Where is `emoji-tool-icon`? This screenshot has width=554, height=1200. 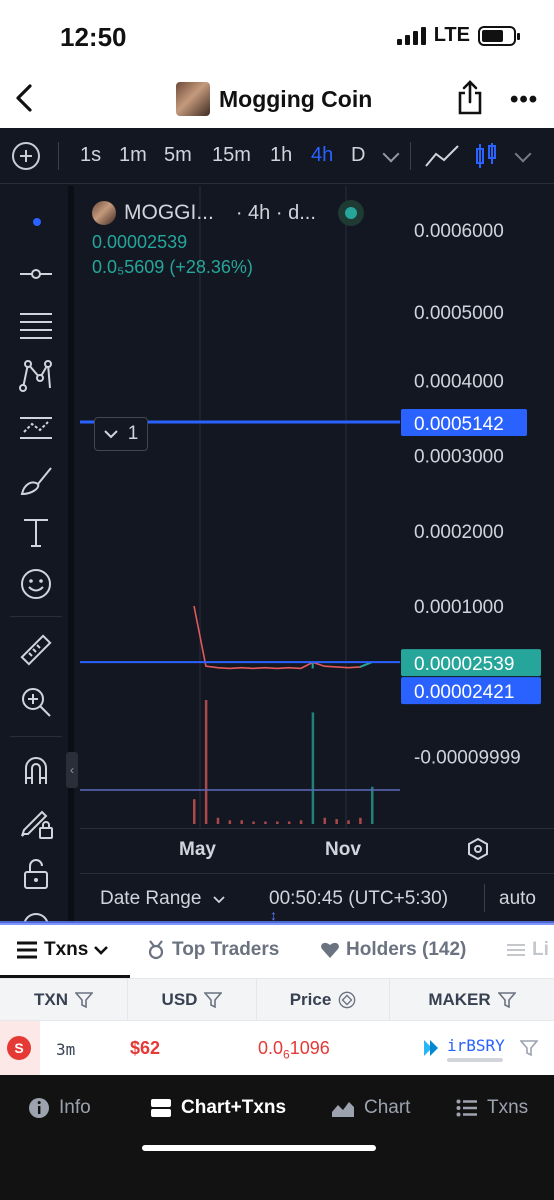
emoji-tool-icon is located at coordinates (36, 584).